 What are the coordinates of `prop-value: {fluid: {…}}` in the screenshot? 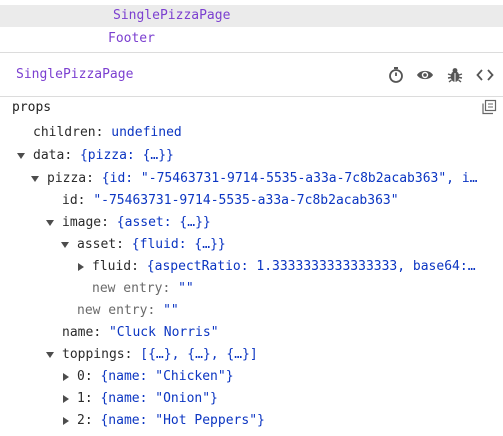 It's located at (178, 244).